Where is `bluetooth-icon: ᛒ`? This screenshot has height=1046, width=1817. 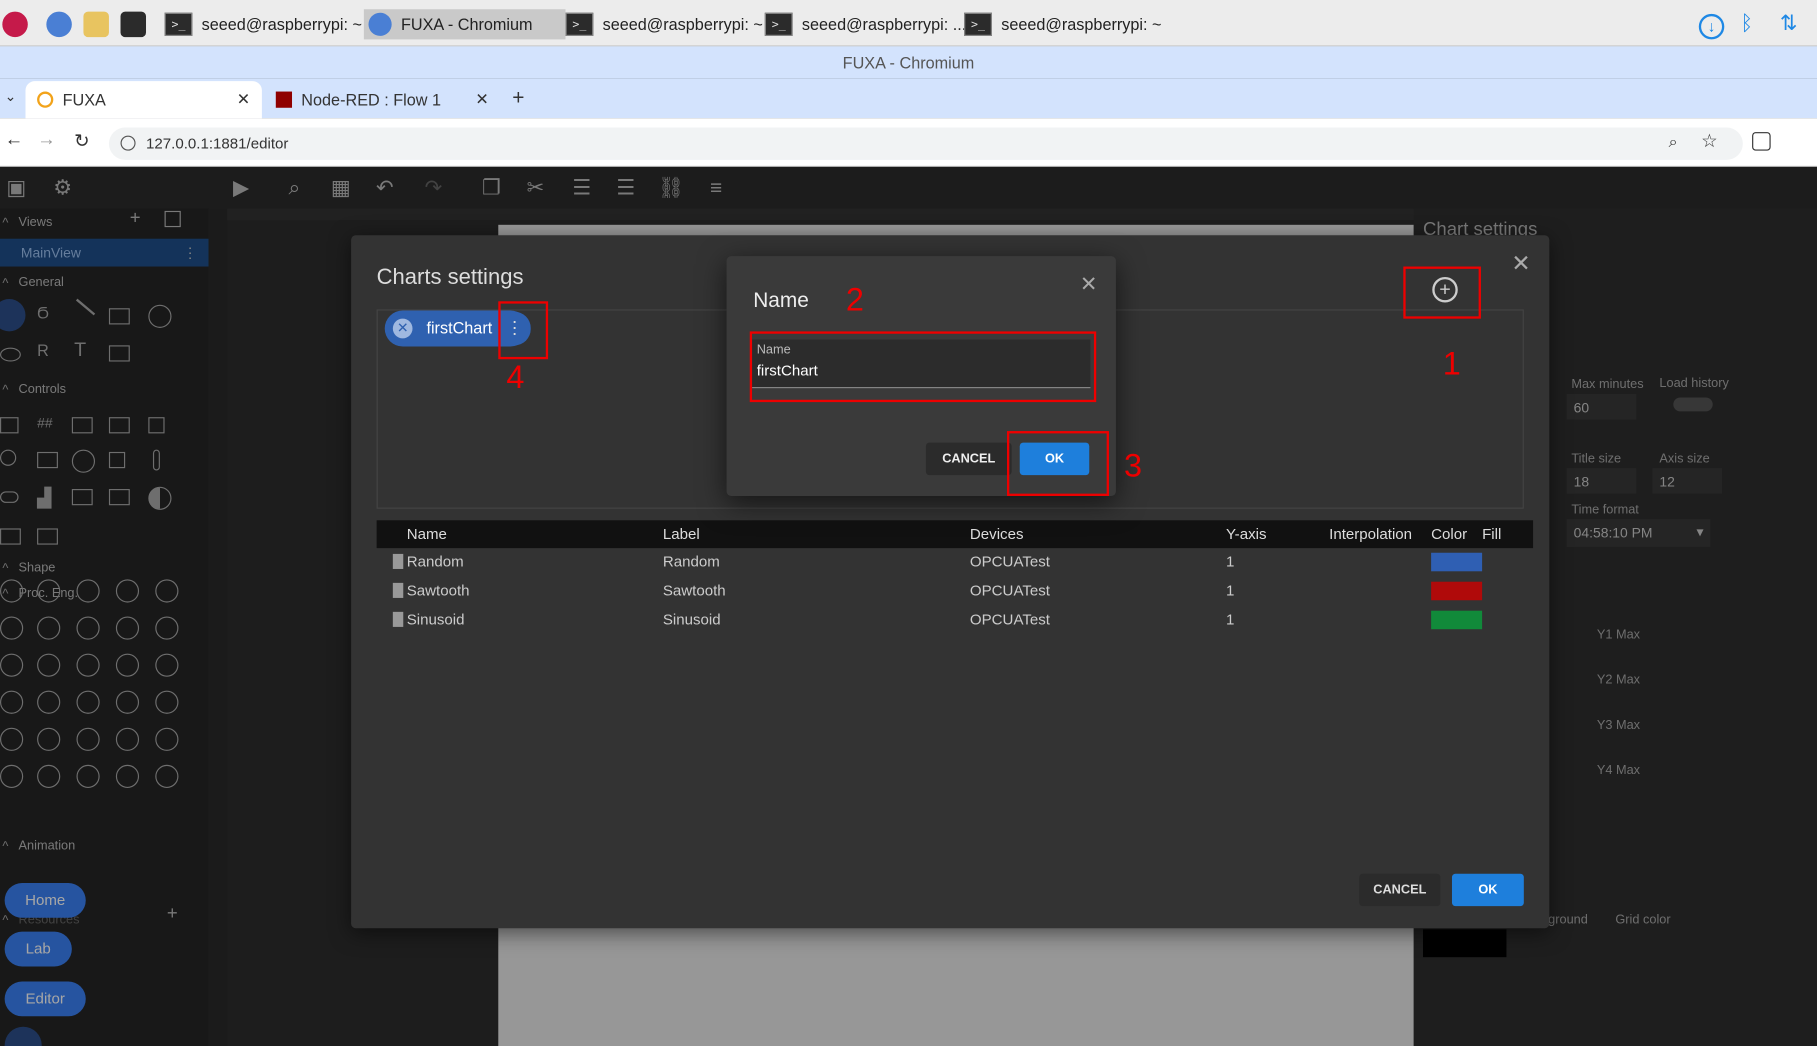
bluetooth-icon: ᛒ is located at coordinates (1747, 24).